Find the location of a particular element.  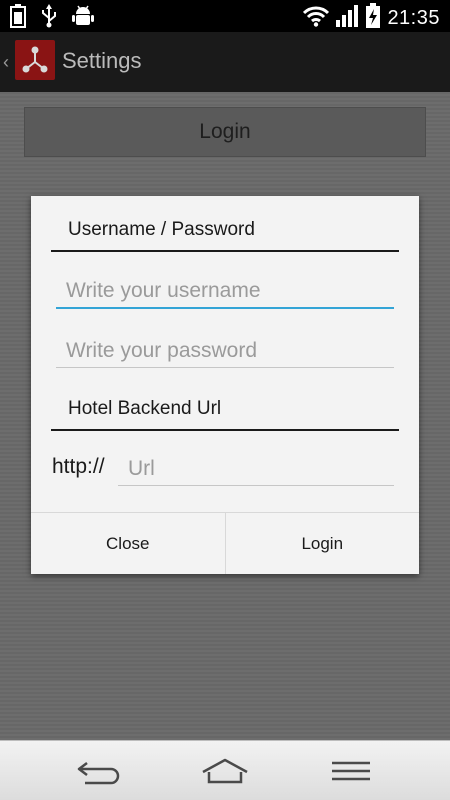

up-chevron-icon: ‹ is located at coordinates (6, 62).